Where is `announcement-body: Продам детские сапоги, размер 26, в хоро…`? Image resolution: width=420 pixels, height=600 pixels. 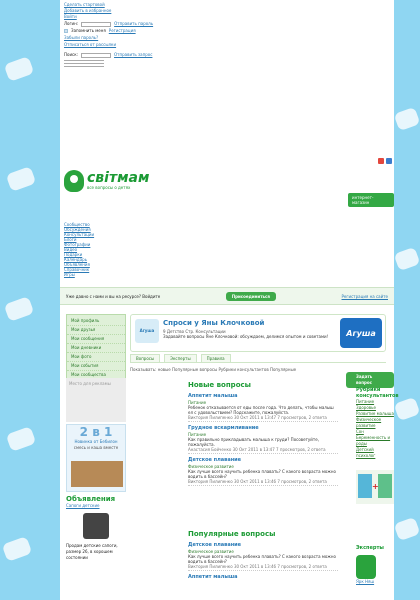 announcement-body: Продам детские сапоги, размер 26, в хоро… is located at coordinates (92, 551).